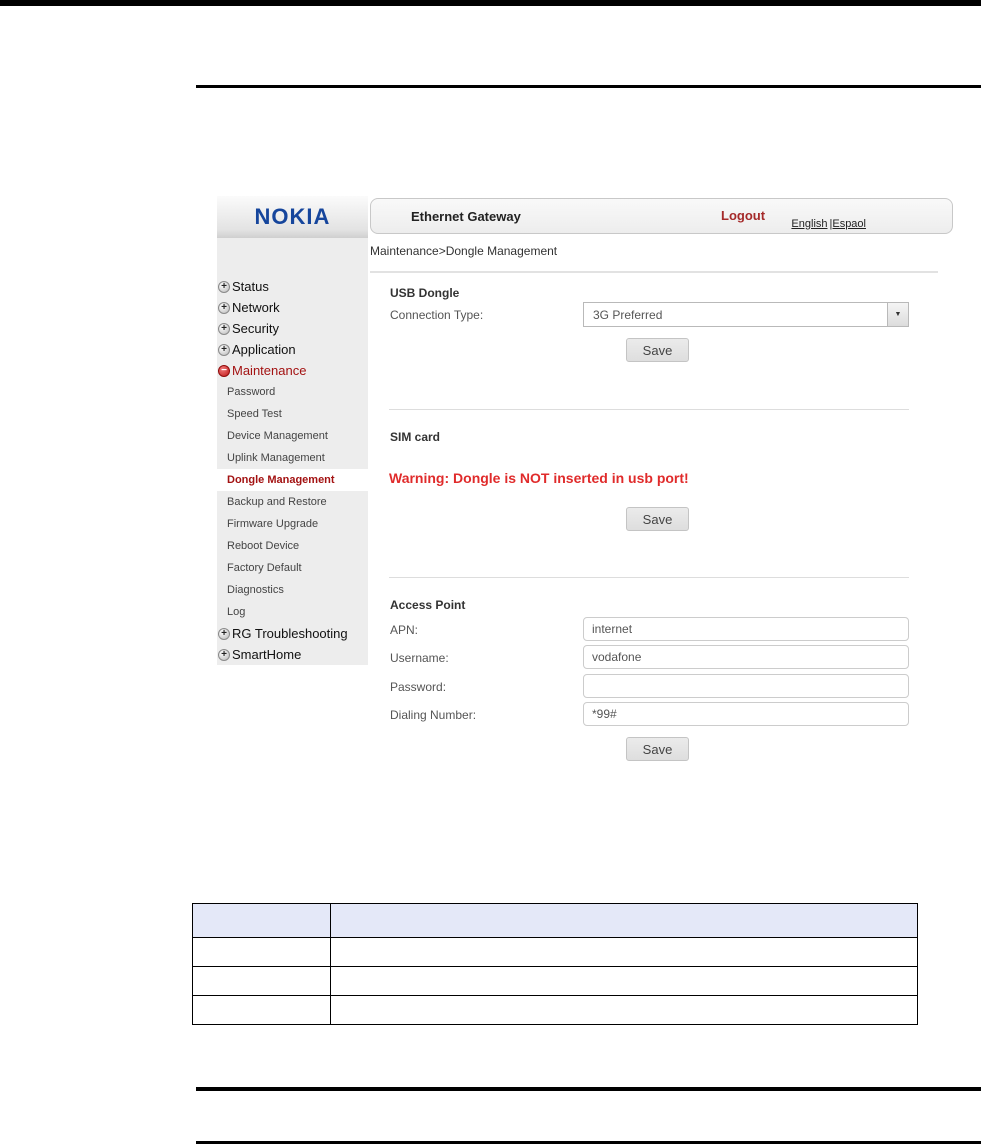 The height and width of the screenshot is (1146, 981). I want to click on connection-type-label: Connection Type:, so click(437, 315).